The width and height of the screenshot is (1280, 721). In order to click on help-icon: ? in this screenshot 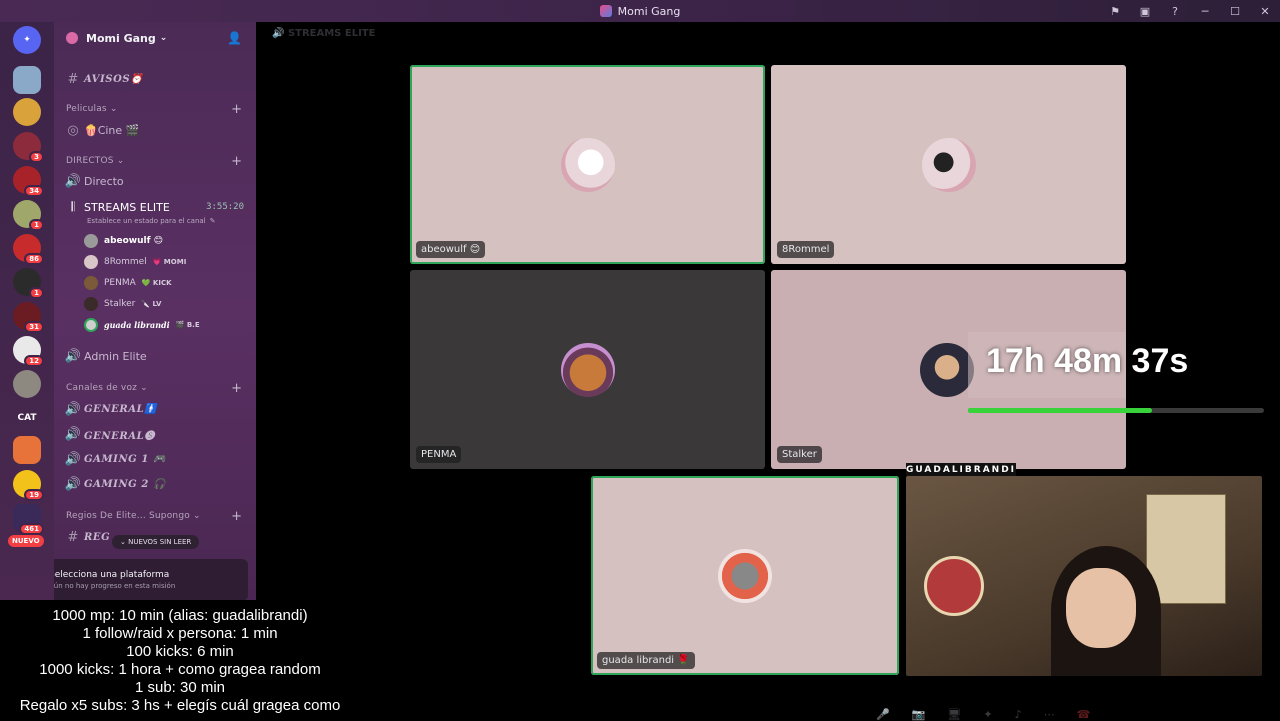, I will do `click(1175, 11)`.